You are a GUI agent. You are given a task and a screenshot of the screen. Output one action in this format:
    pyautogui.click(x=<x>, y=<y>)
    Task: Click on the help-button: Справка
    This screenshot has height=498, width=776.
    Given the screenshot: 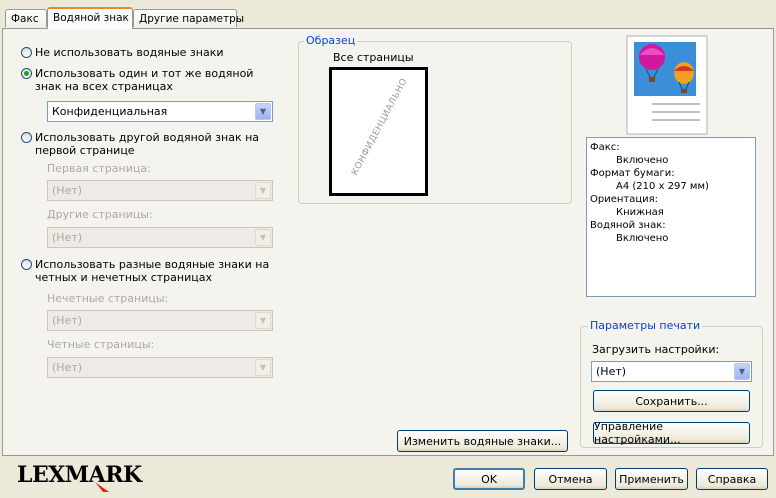 What is the action you would take?
    pyautogui.click(x=732, y=479)
    